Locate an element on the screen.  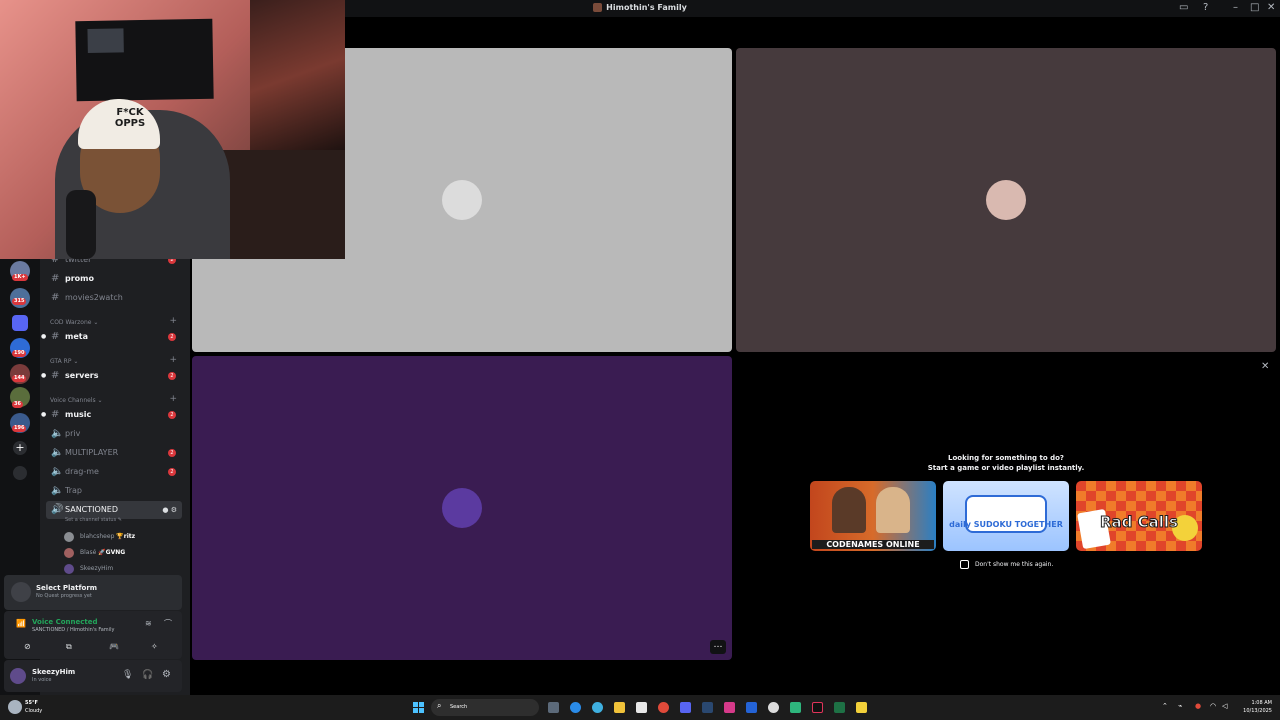
volume-icon: ◁ is located at coordinates (1224, 706).